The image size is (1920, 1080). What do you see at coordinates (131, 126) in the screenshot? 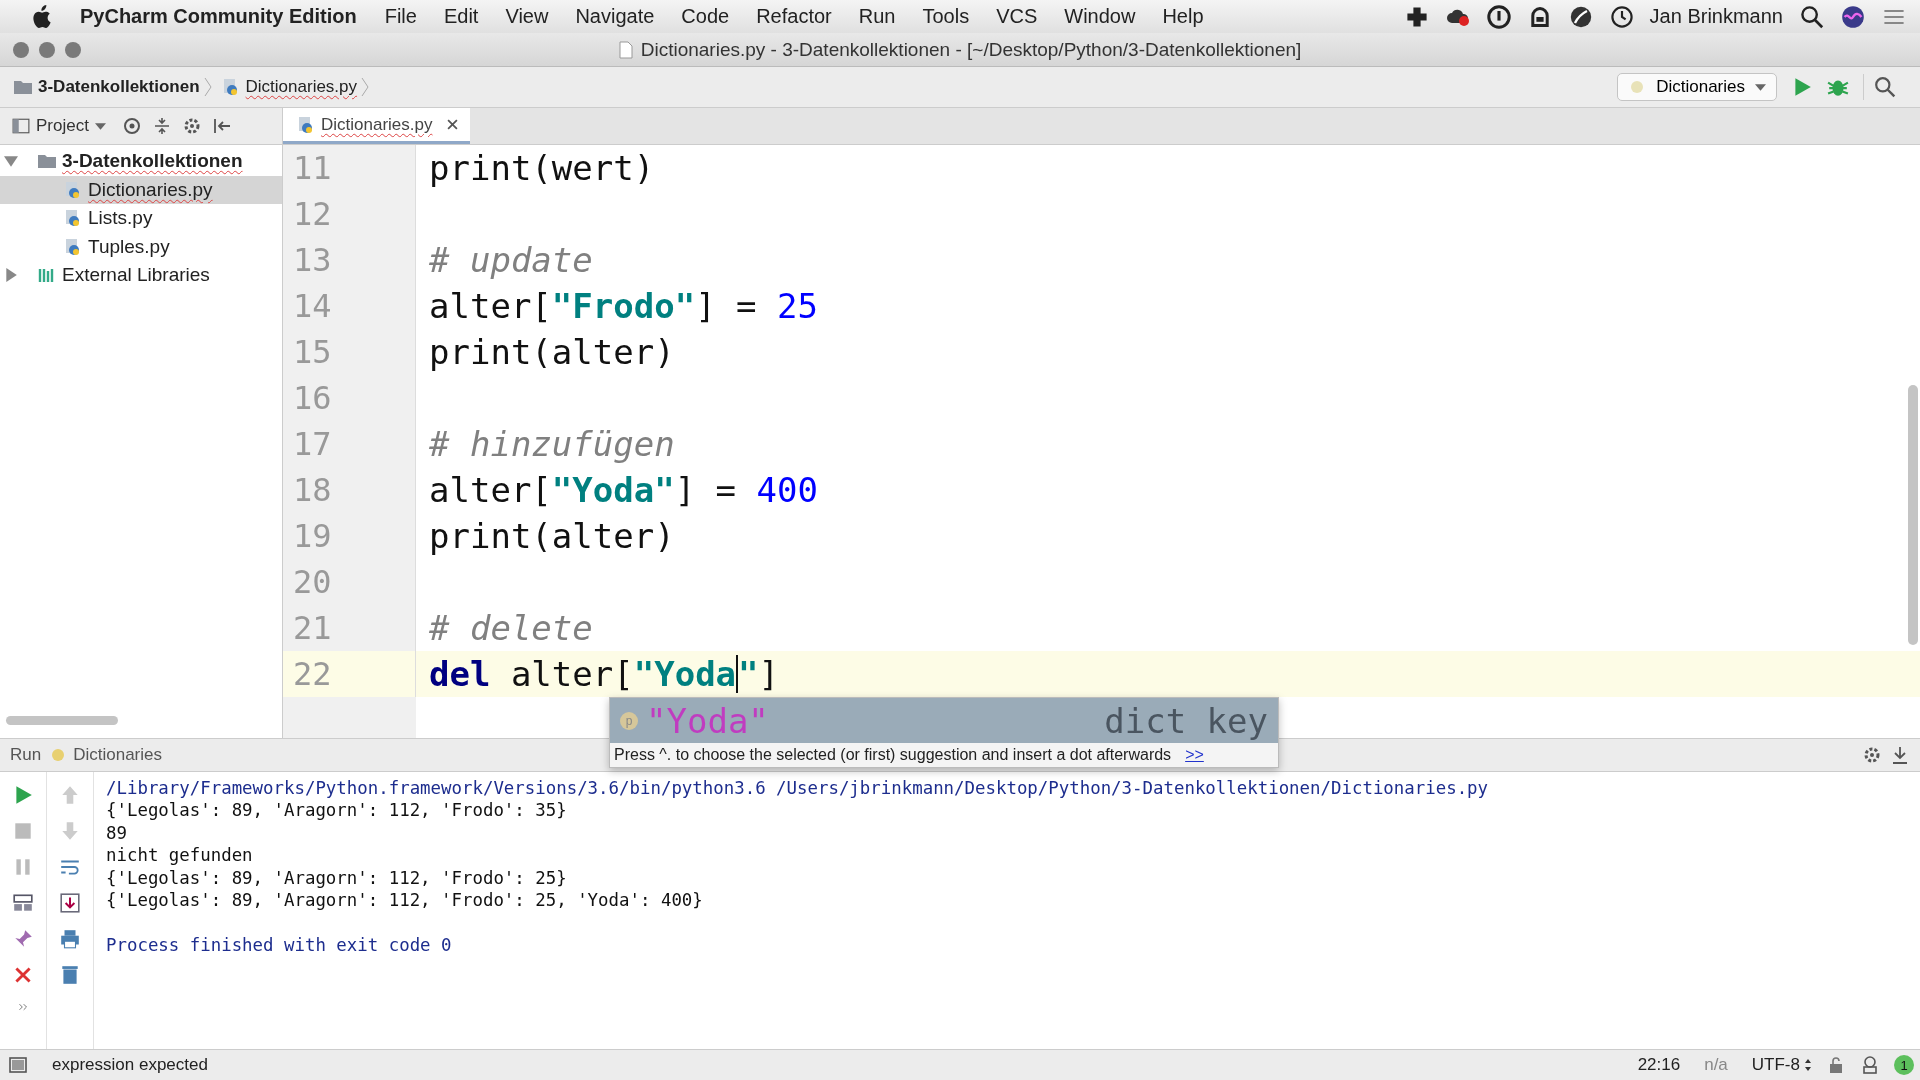
I see `locate-icon` at bounding box center [131, 126].